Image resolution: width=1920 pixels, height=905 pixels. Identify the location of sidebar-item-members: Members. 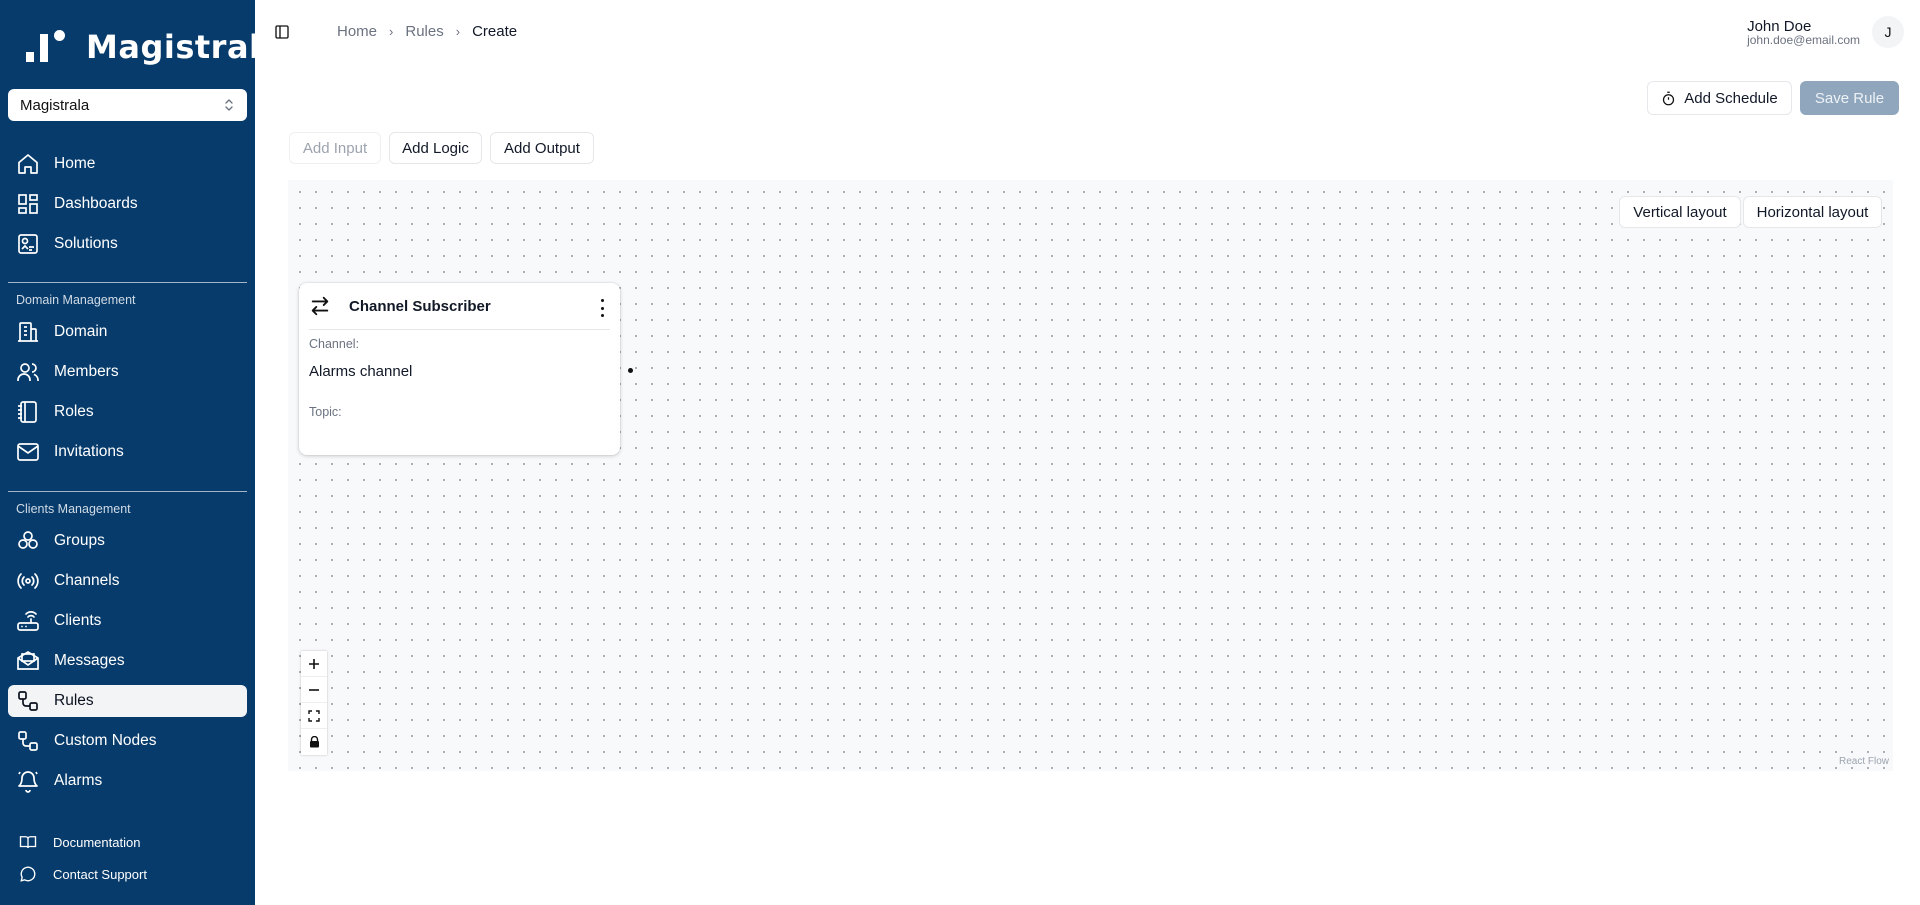
(127, 372).